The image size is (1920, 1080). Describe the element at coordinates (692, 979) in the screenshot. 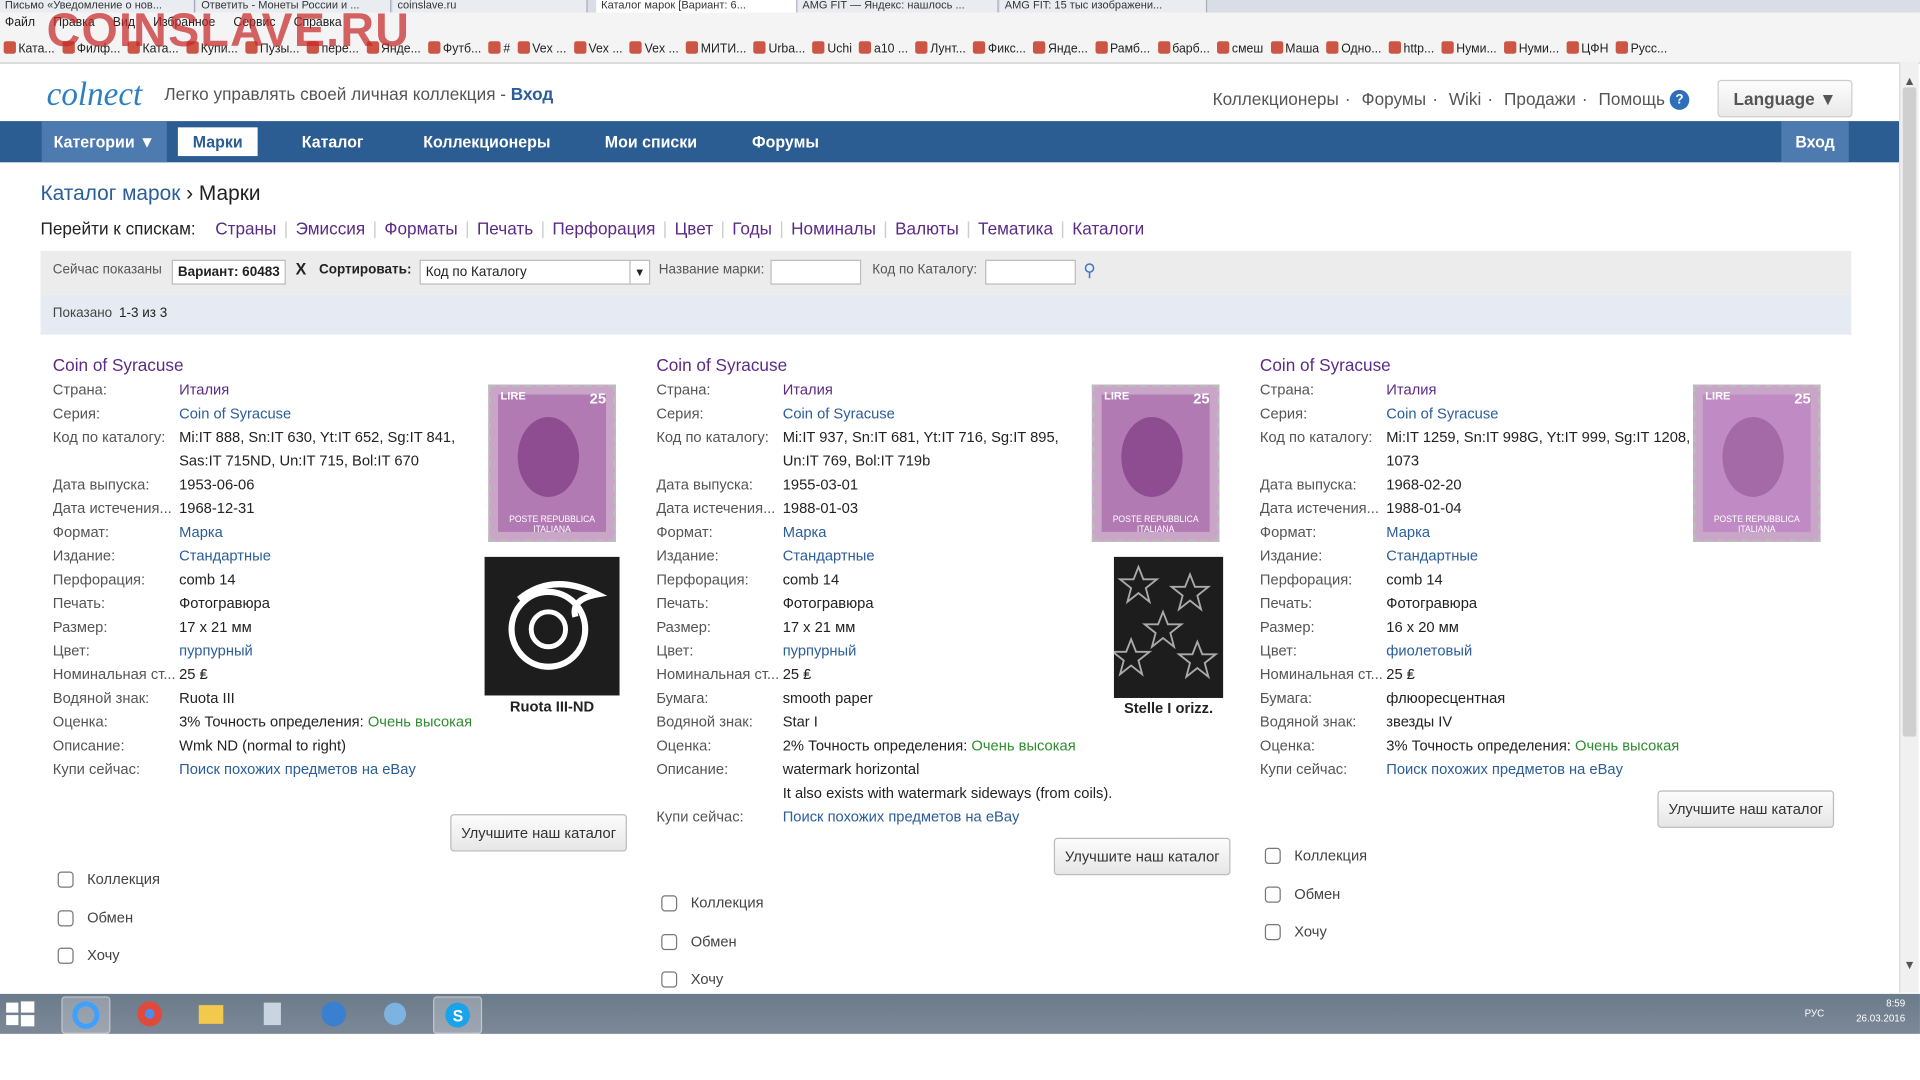

I see `want-checkbox-2: Хочу` at that location.